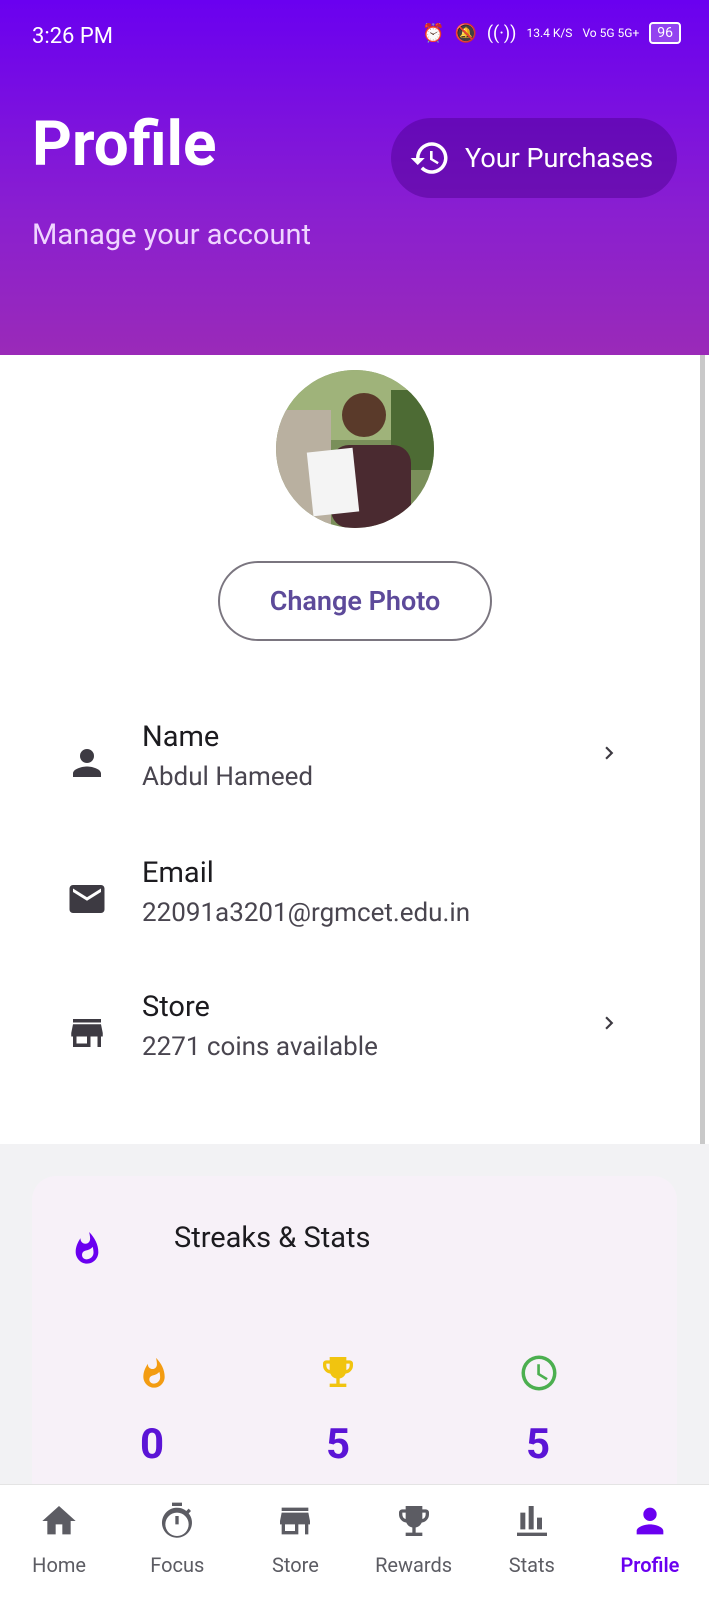 The height and width of the screenshot is (1601, 709). Describe the element at coordinates (338, 1444) in the screenshot. I see `rewards-value: 5` at that location.